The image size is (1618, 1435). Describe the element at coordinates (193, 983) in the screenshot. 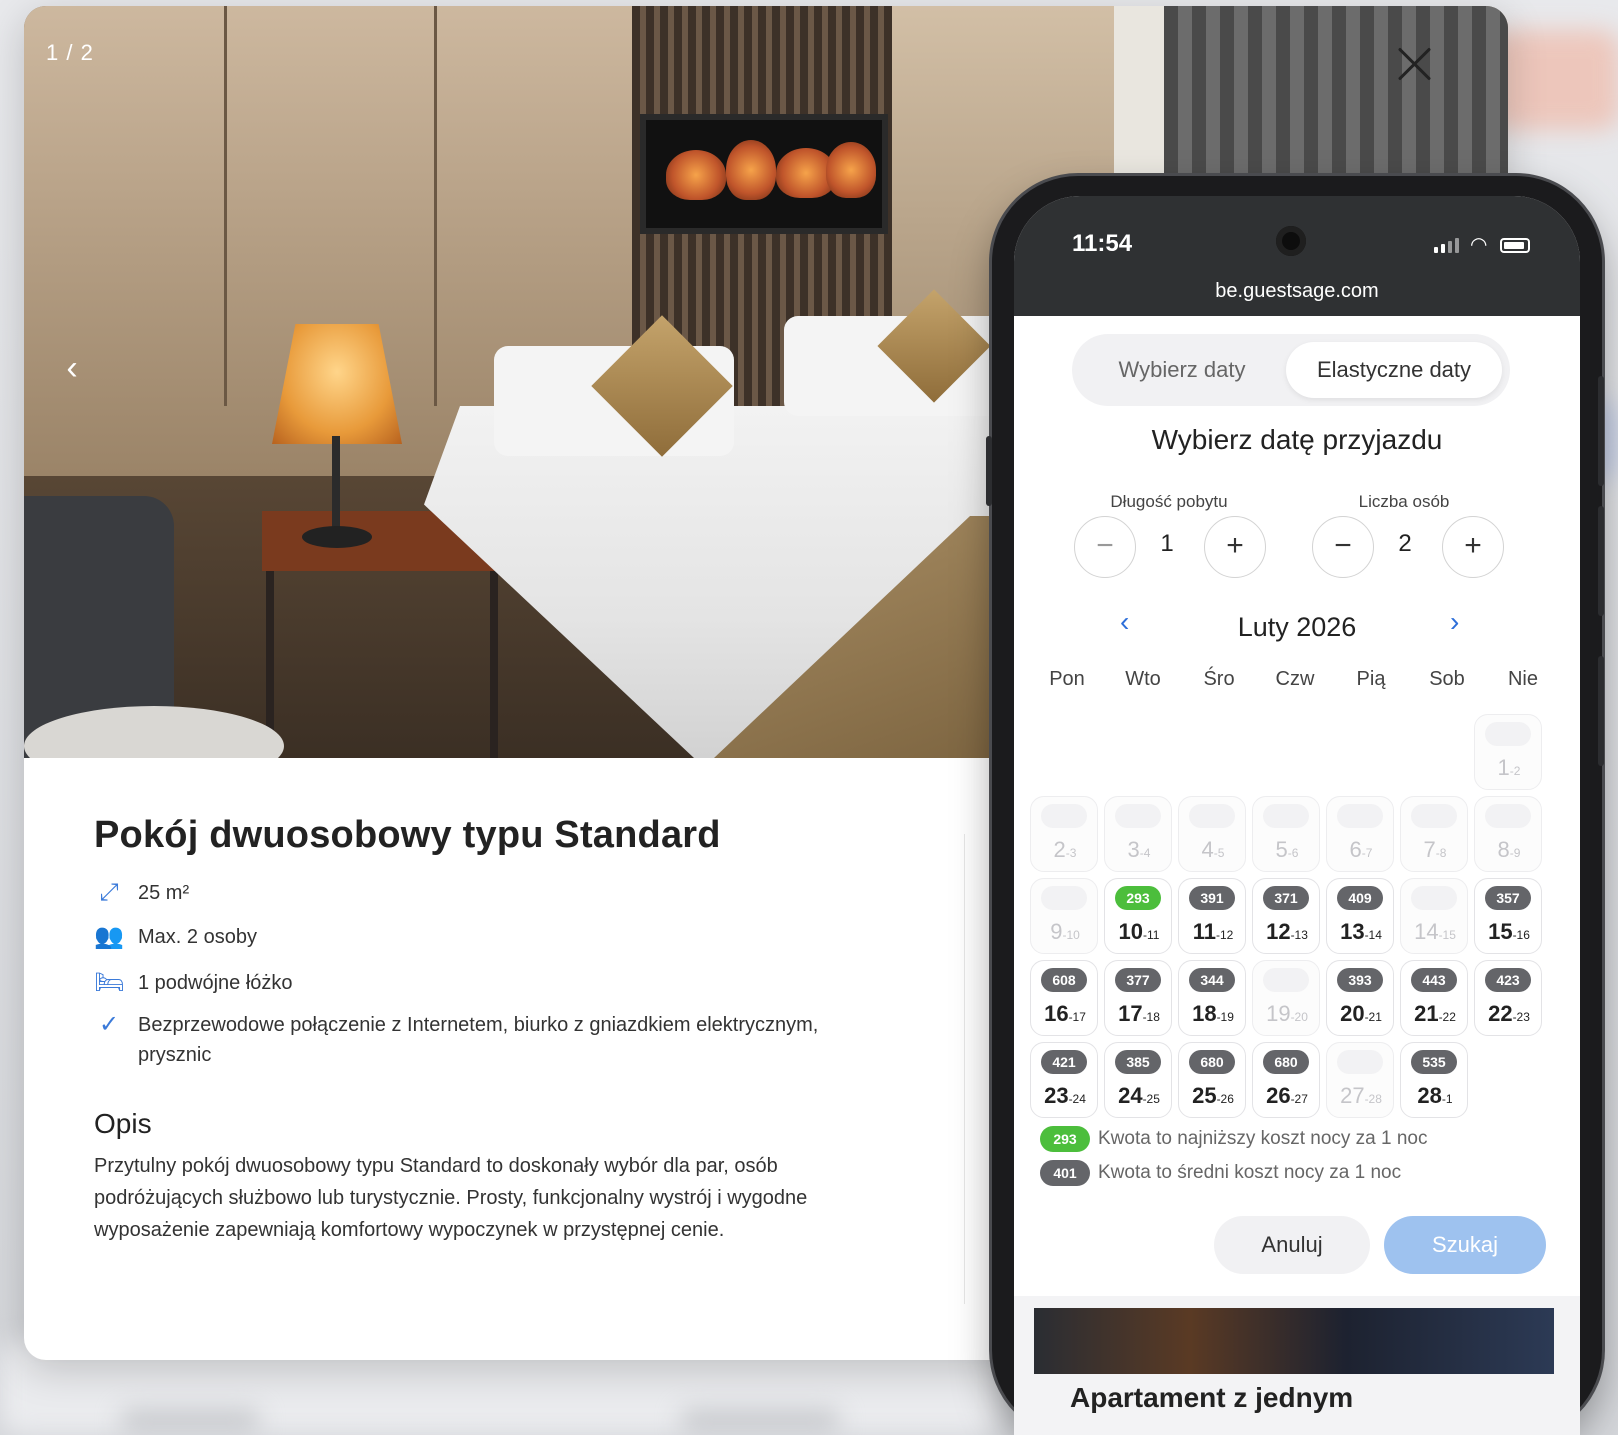

I see `feature-bed: 🛏 1 podwójne łóżko` at that location.